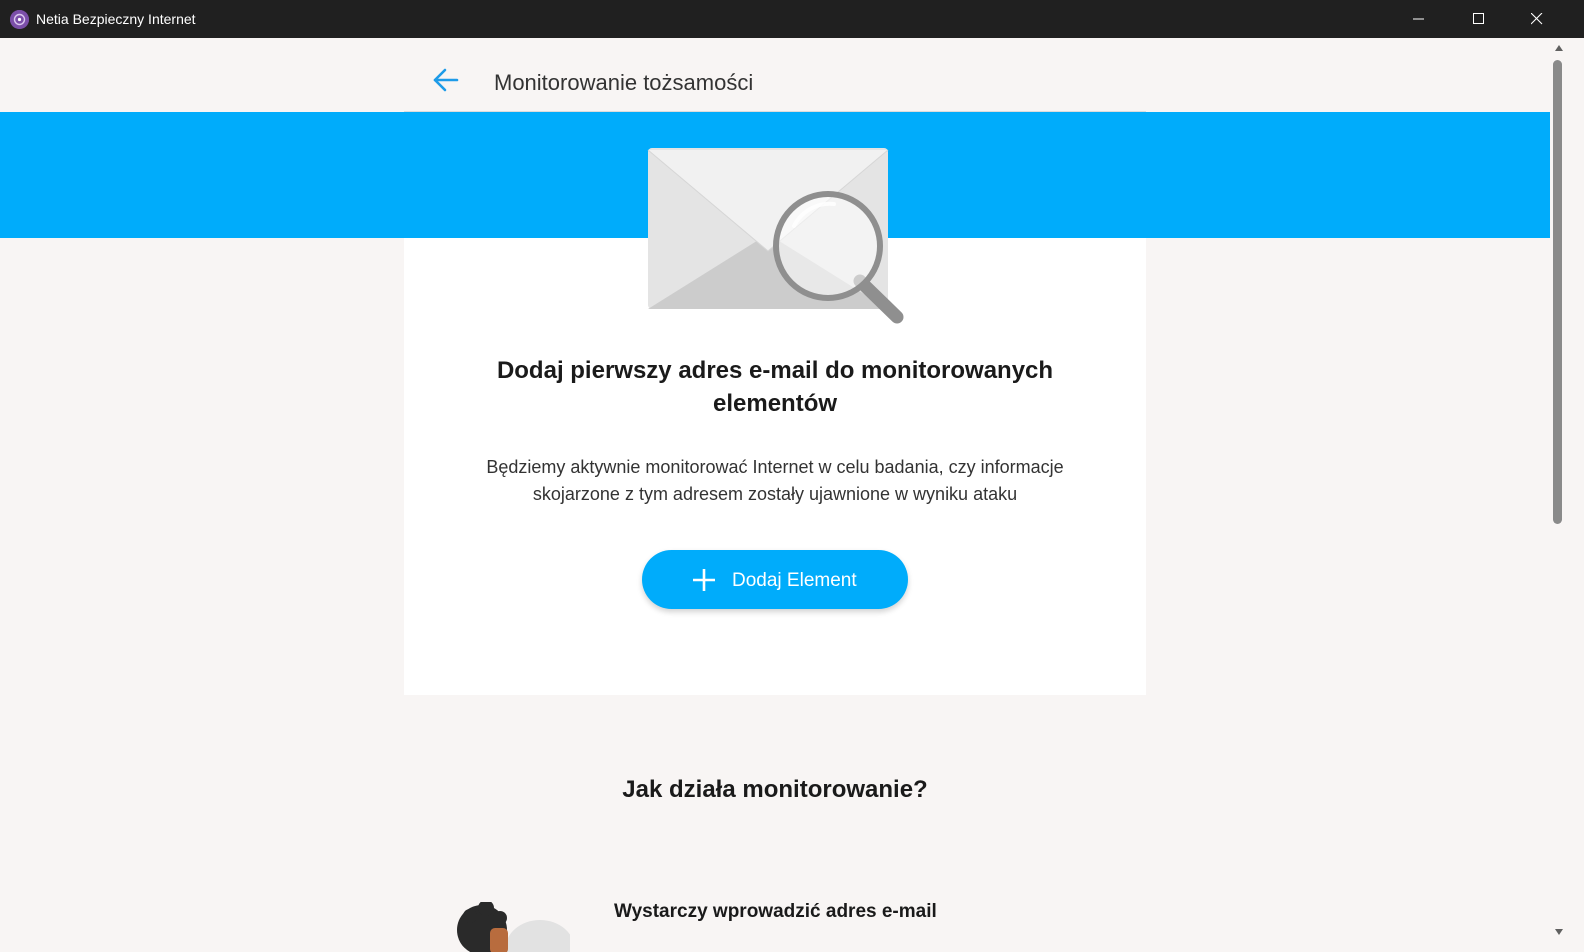 This screenshot has height=952, width=1584. I want to click on card-title-line2: elementów, so click(775, 403).